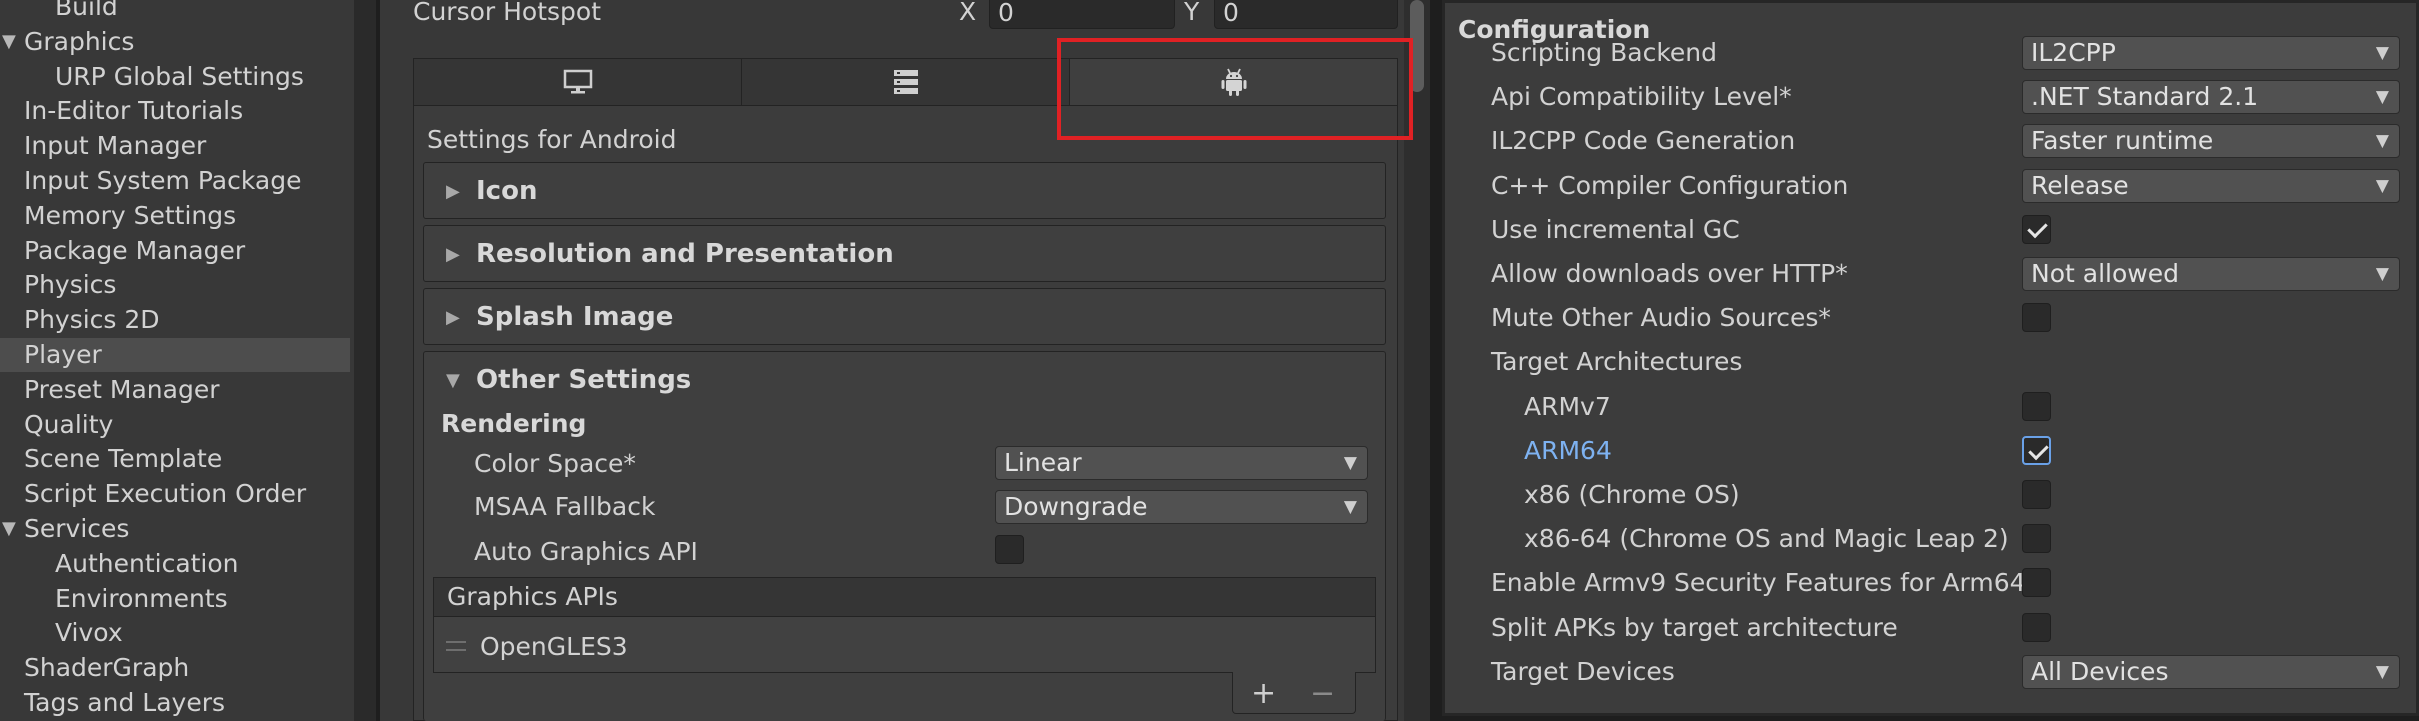 Image resolution: width=2419 pixels, height=721 pixels. What do you see at coordinates (175, 320) in the screenshot?
I see `sidebar-item: Physics 2D` at bounding box center [175, 320].